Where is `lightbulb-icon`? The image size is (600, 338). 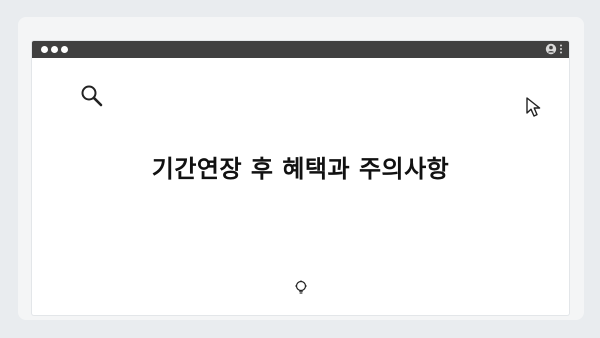 lightbulb-icon is located at coordinates (301, 287).